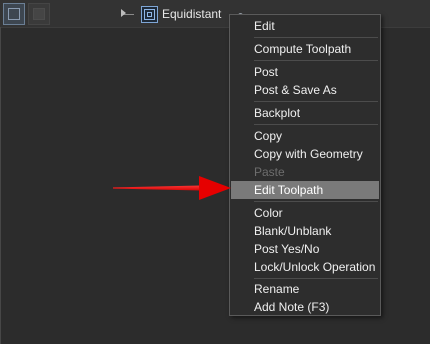 The width and height of the screenshot is (430, 344). I want to click on menu-item-backplot: Backplot, so click(305, 113).